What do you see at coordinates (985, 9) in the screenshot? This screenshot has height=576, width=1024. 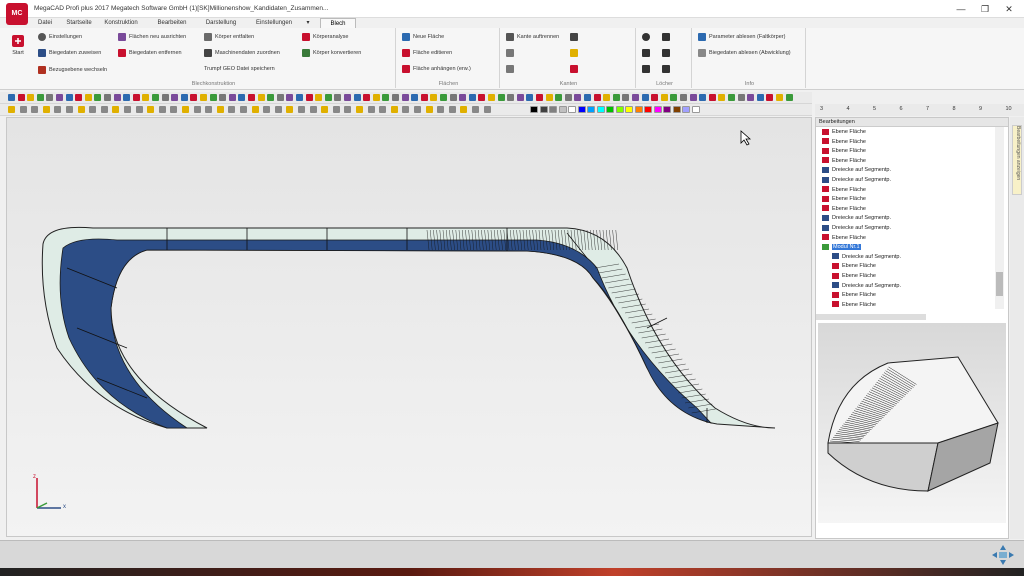 I see `restore-button: ❐` at bounding box center [985, 9].